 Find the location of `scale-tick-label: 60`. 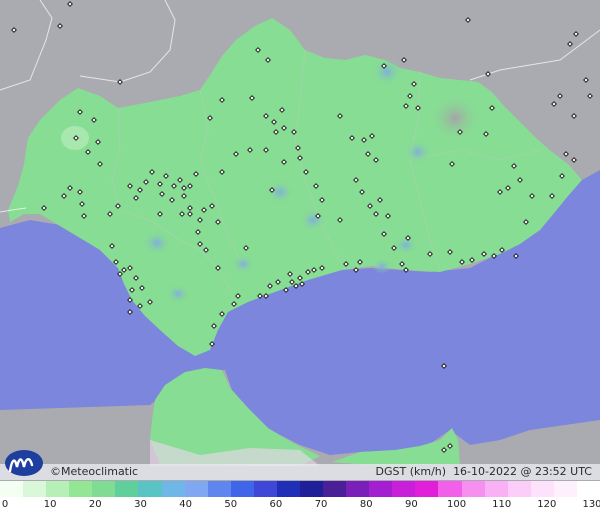

scale-tick-label: 60 is located at coordinates (276, 504).